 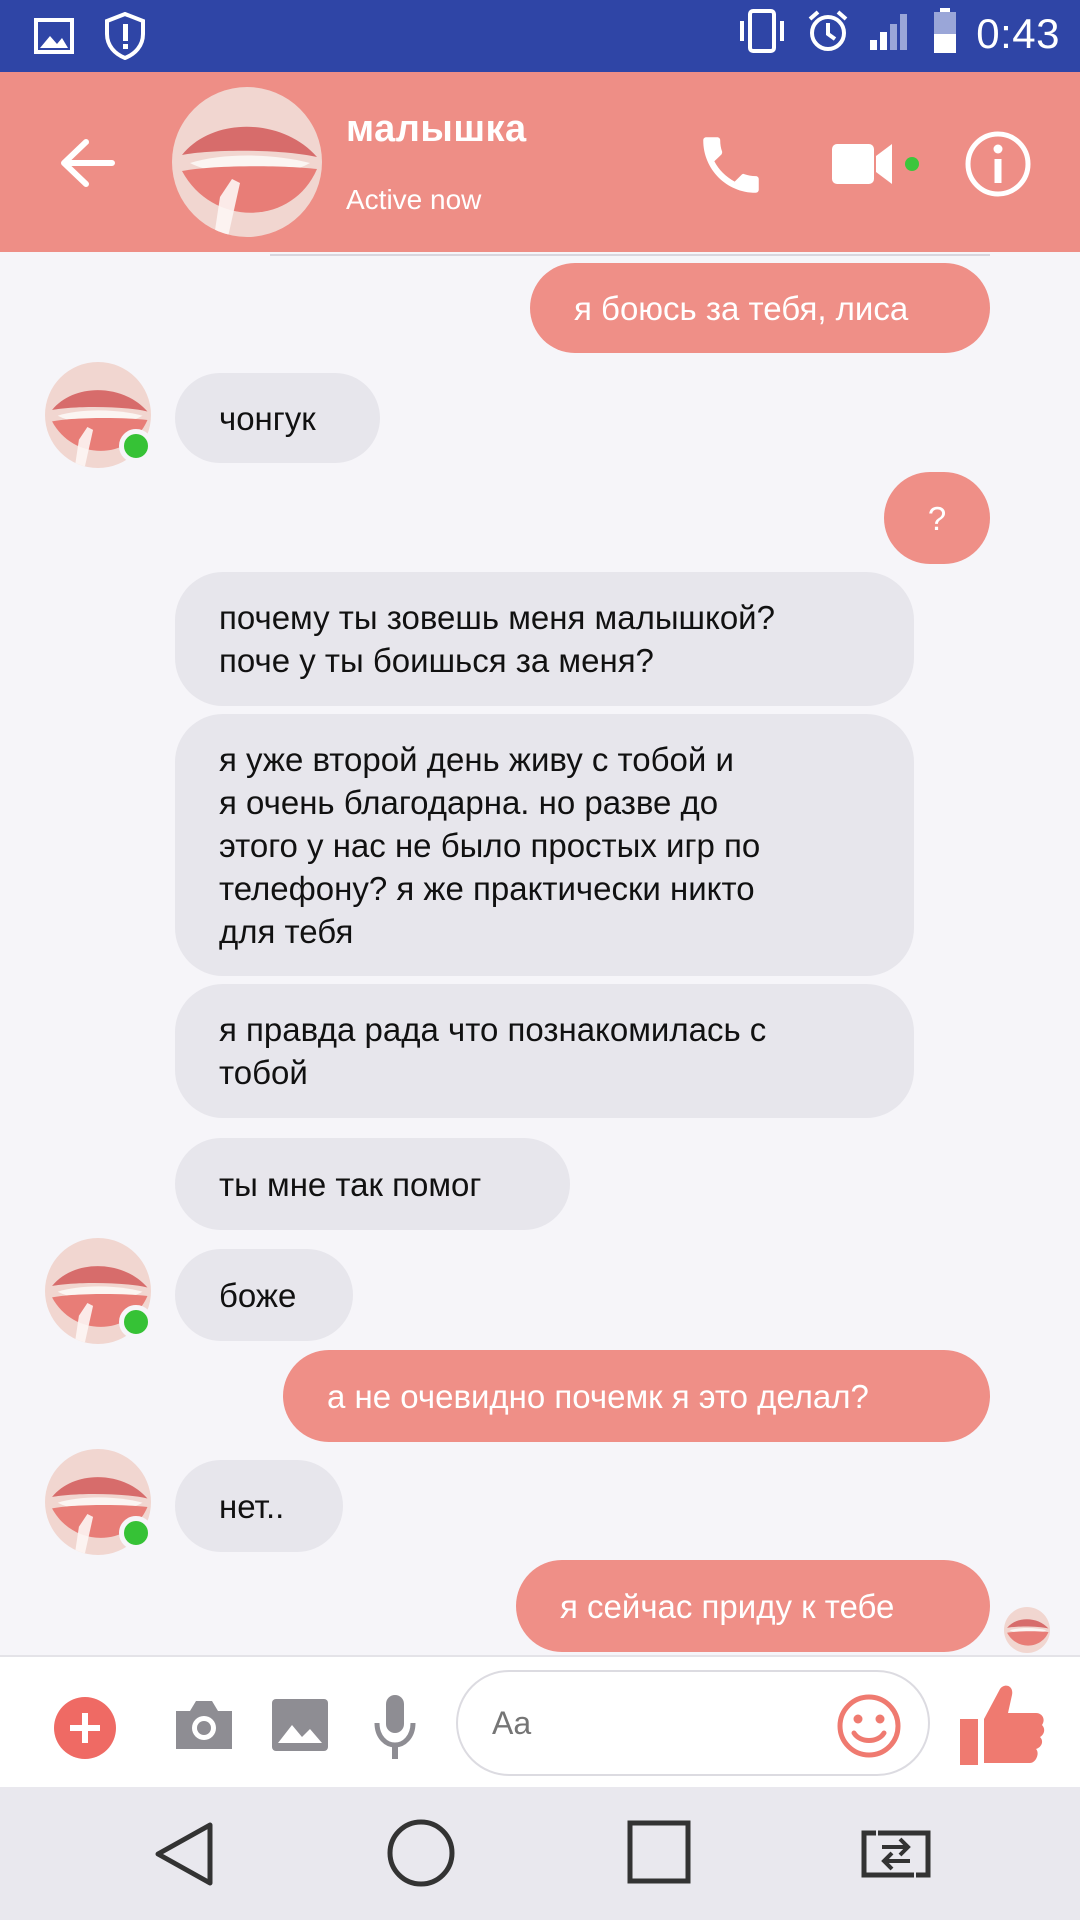 I want to click on contact-status: Active now, so click(x=414, y=199).